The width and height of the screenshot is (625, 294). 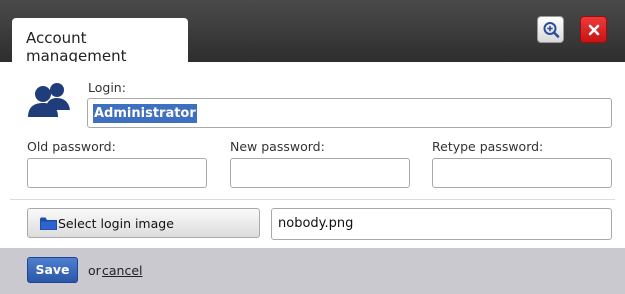 What do you see at coordinates (349, 113) in the screenshot?
I see `login-input: Administrator` at bounding box center [349, 113].